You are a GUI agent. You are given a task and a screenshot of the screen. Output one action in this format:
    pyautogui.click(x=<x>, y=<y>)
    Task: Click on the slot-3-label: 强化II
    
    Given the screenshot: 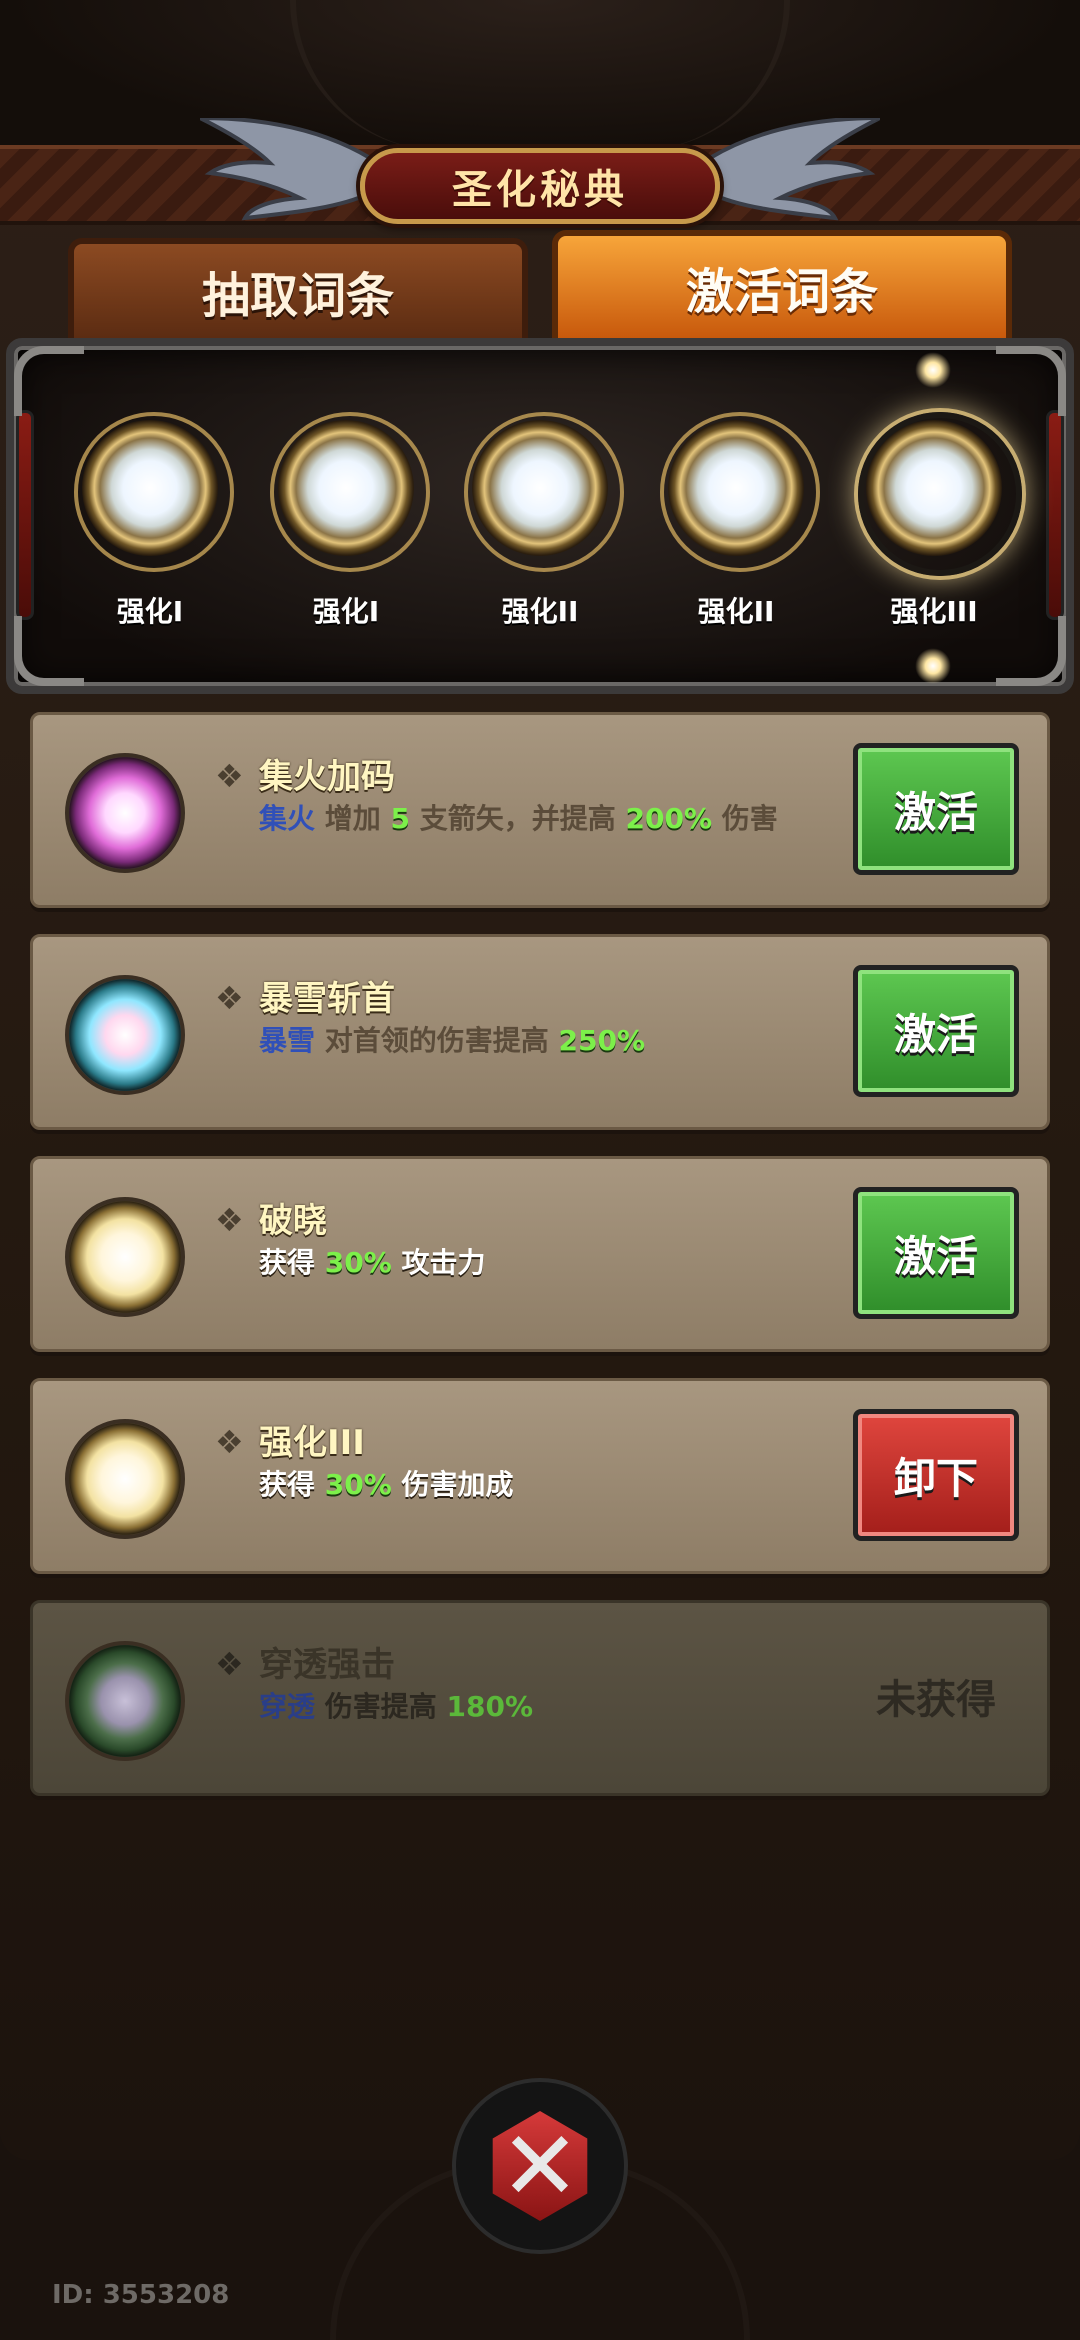 What is the action you would take?
    pyautogui.click(x=540, y=611)
    